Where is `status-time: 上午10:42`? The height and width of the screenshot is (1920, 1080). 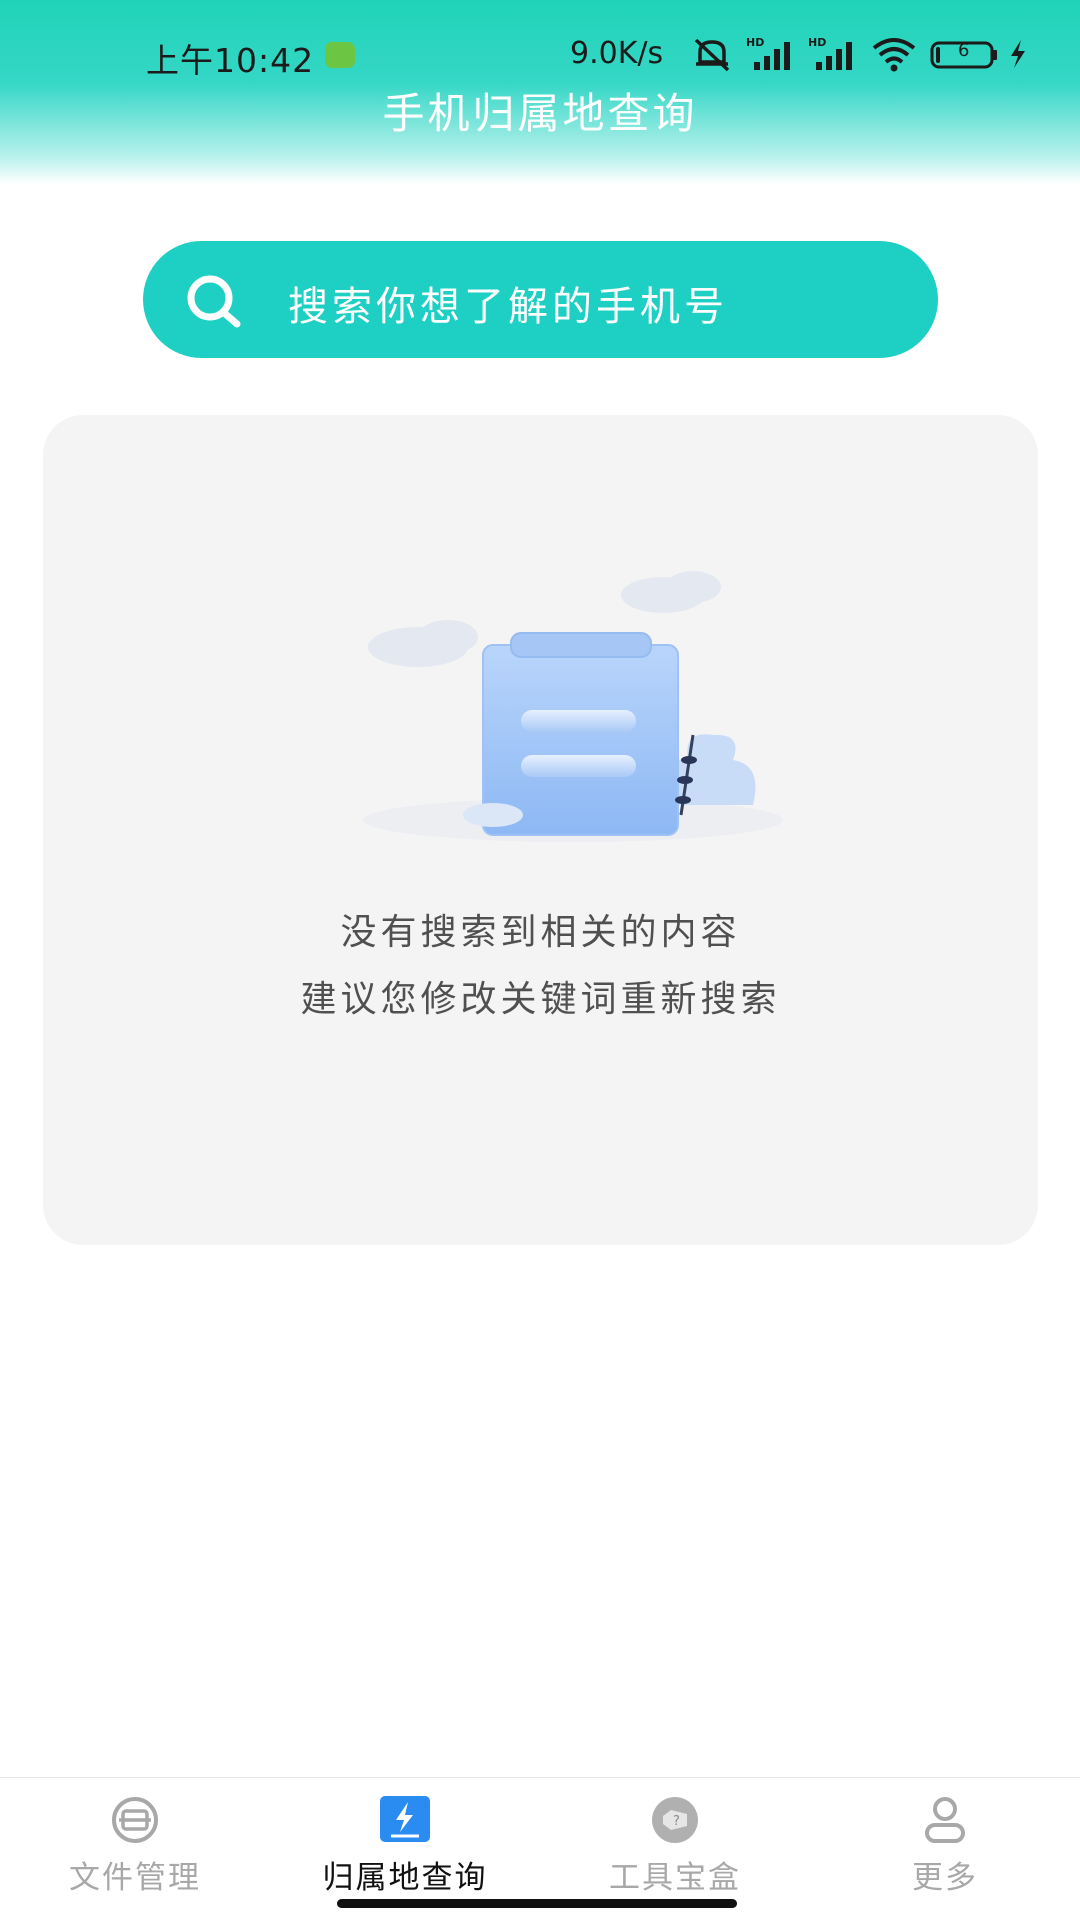 status-time: 上午10:42 is located at coordinates (230, 60).